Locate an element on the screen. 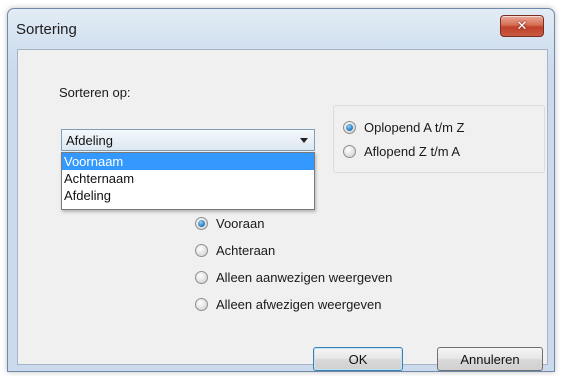  radio-alleen-aanwezigen: Alleen aanwezigen weergeven is located at coordinates (293, 277).